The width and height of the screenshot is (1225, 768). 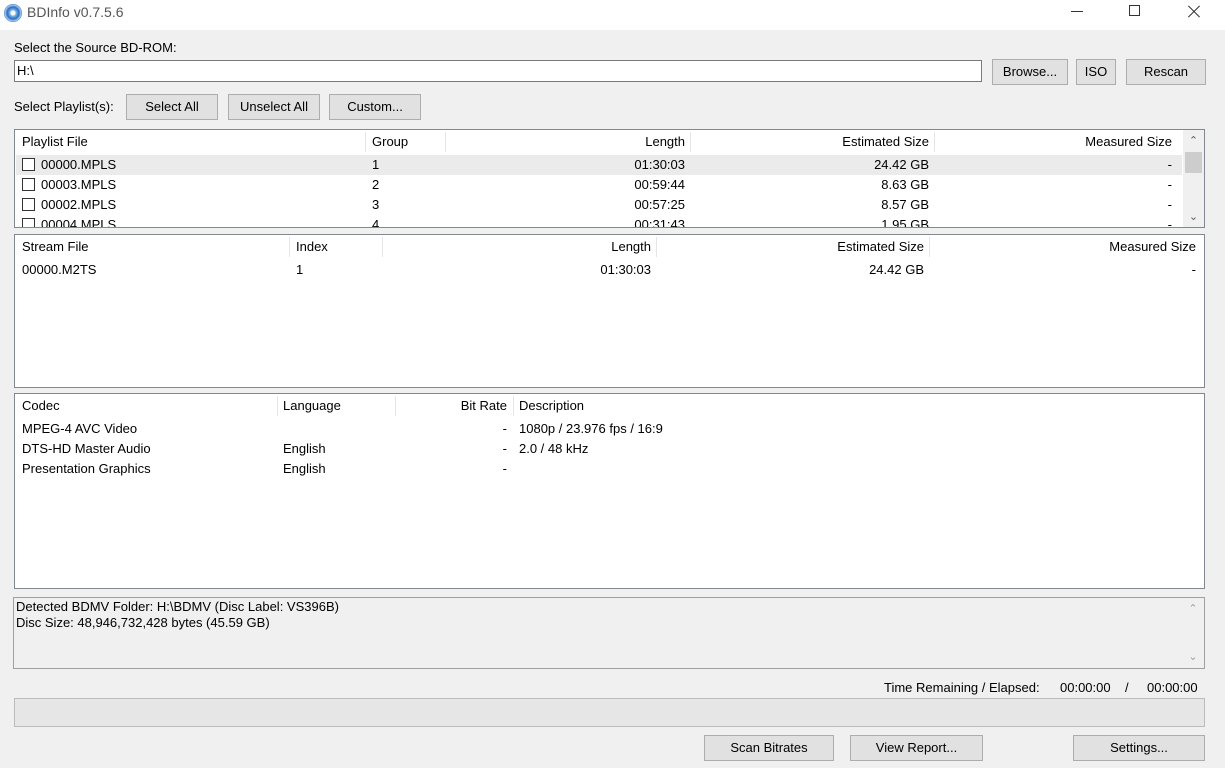 What do you see at coordinates (79, 164) in the screenshot?
I see `playlist-file: 00000.MPLS` at bounding box center [79, 164].